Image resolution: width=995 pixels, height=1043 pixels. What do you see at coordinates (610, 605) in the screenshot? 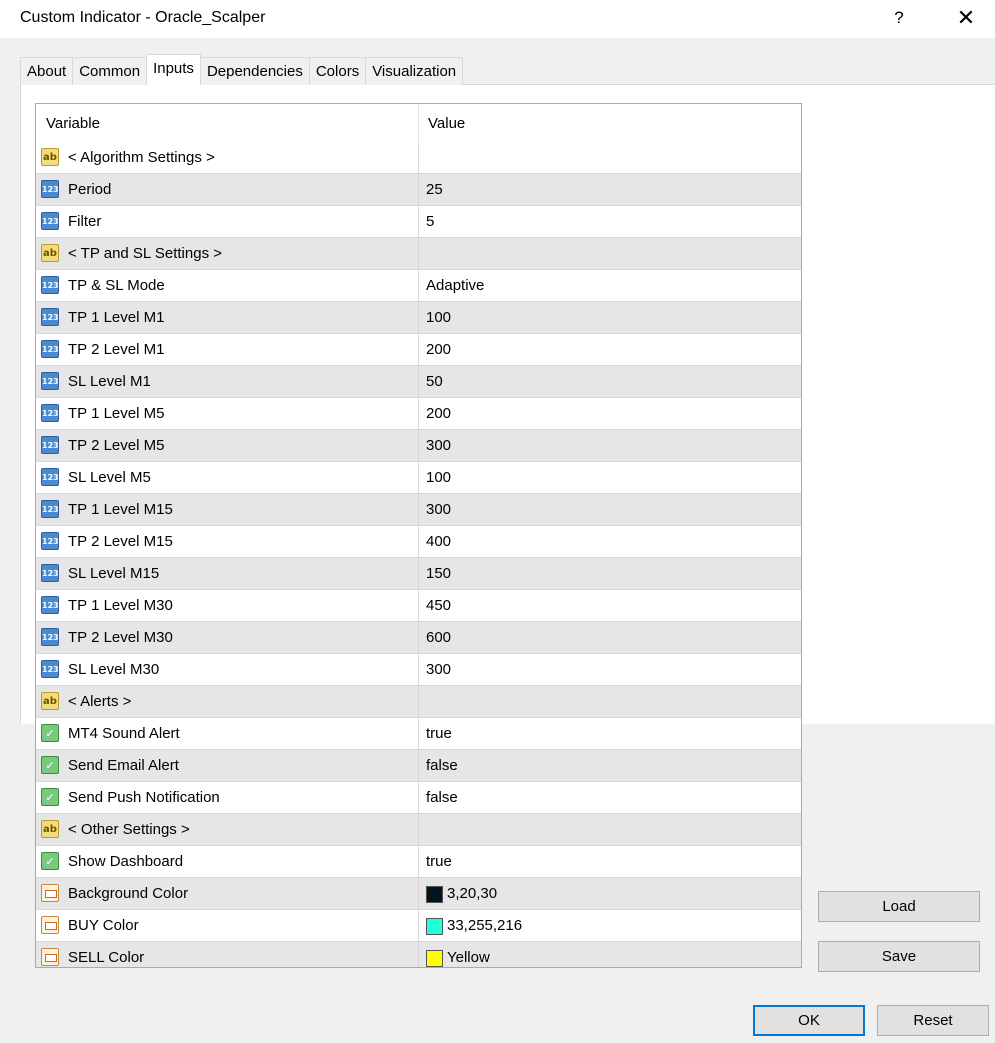
I see `value-cell: 450` at bounding box center [610, 605].